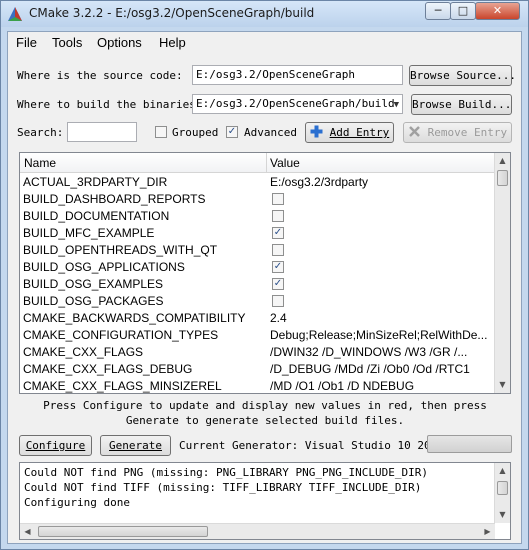 The image size is (529, 550). What do you see at coordinates (502, 273) in the screenshot?
I see `table-vertical-scrollbar: ▲ ▼` at bounding box center [502, 273].